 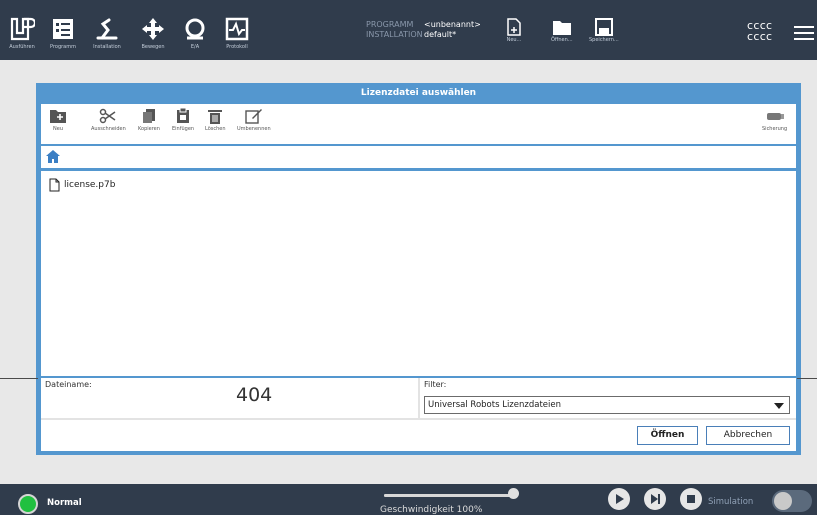 I want to click on user-display: cccc cccc, so click(x=759, y=31).